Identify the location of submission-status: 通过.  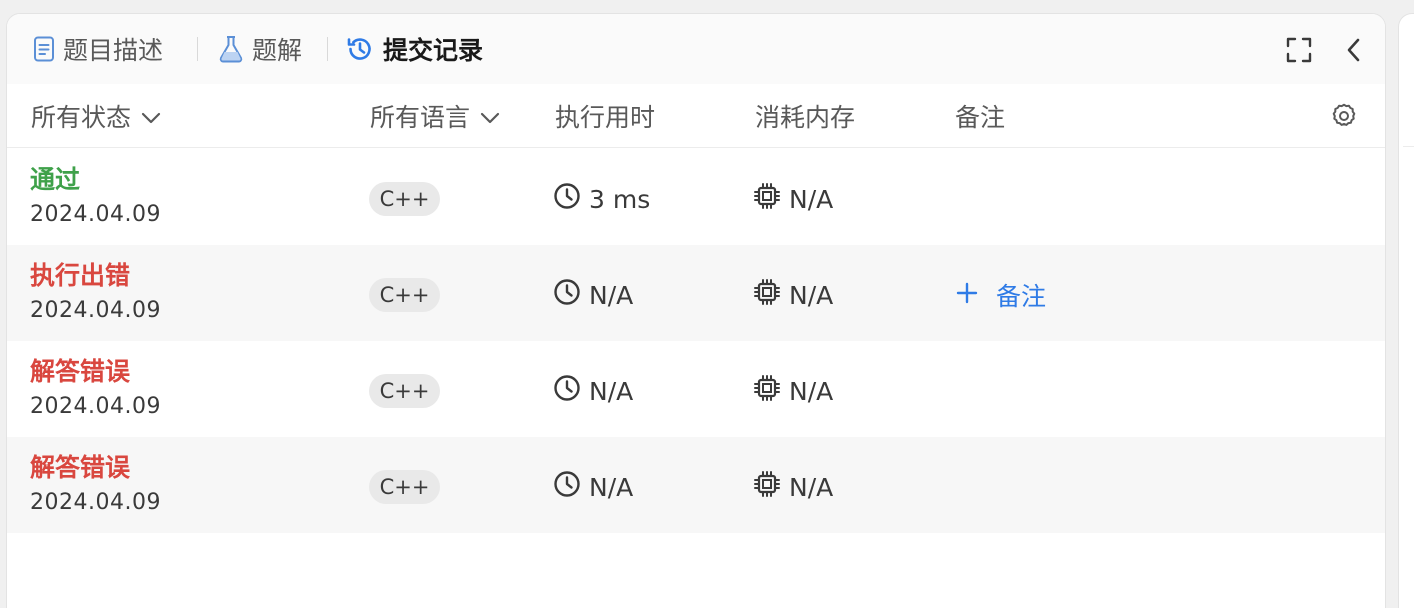
(55, 179).